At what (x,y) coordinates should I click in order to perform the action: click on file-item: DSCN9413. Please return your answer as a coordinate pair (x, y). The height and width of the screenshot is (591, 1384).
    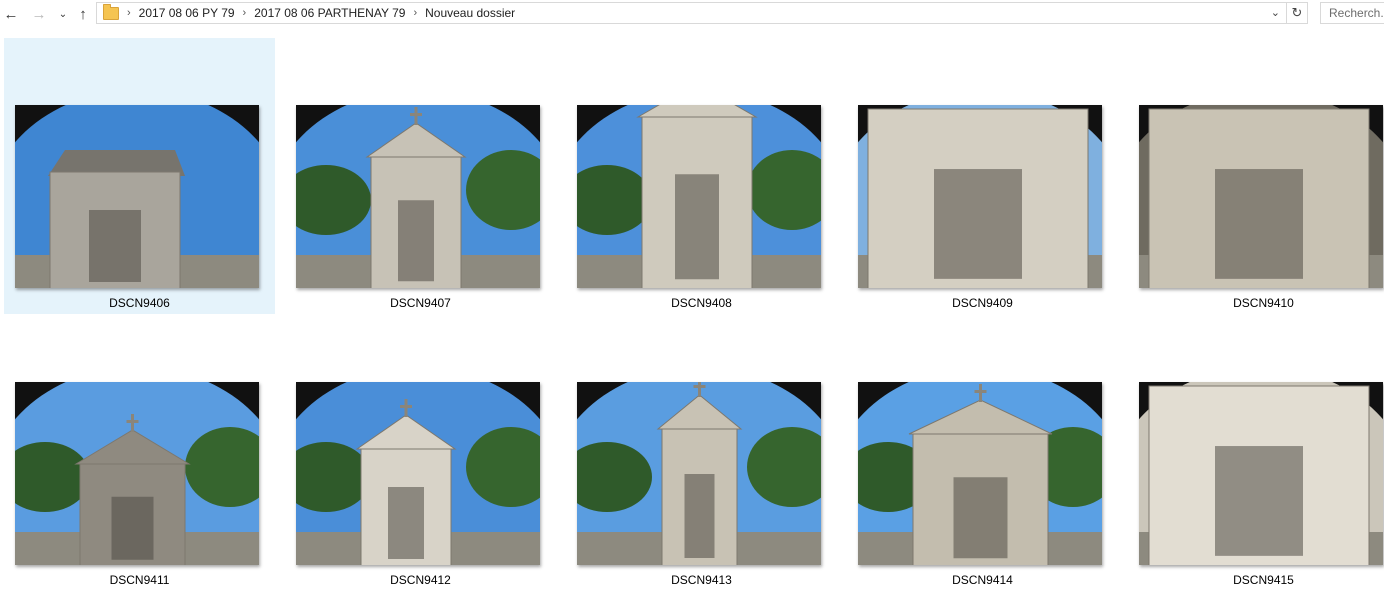
    Looking at the image, I should click on (701, 453).